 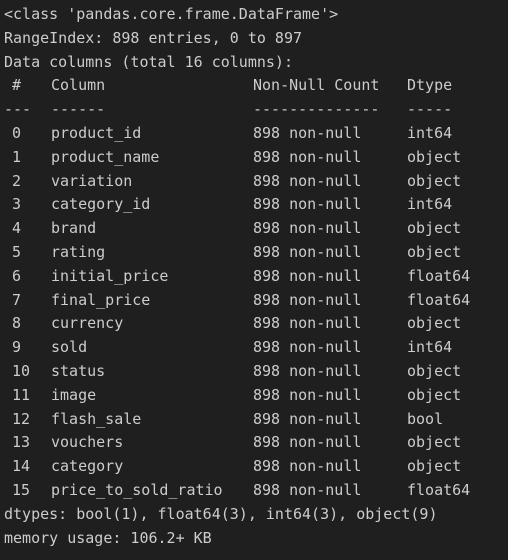 I want to click on row-column: category, so click(x=87, y=466).